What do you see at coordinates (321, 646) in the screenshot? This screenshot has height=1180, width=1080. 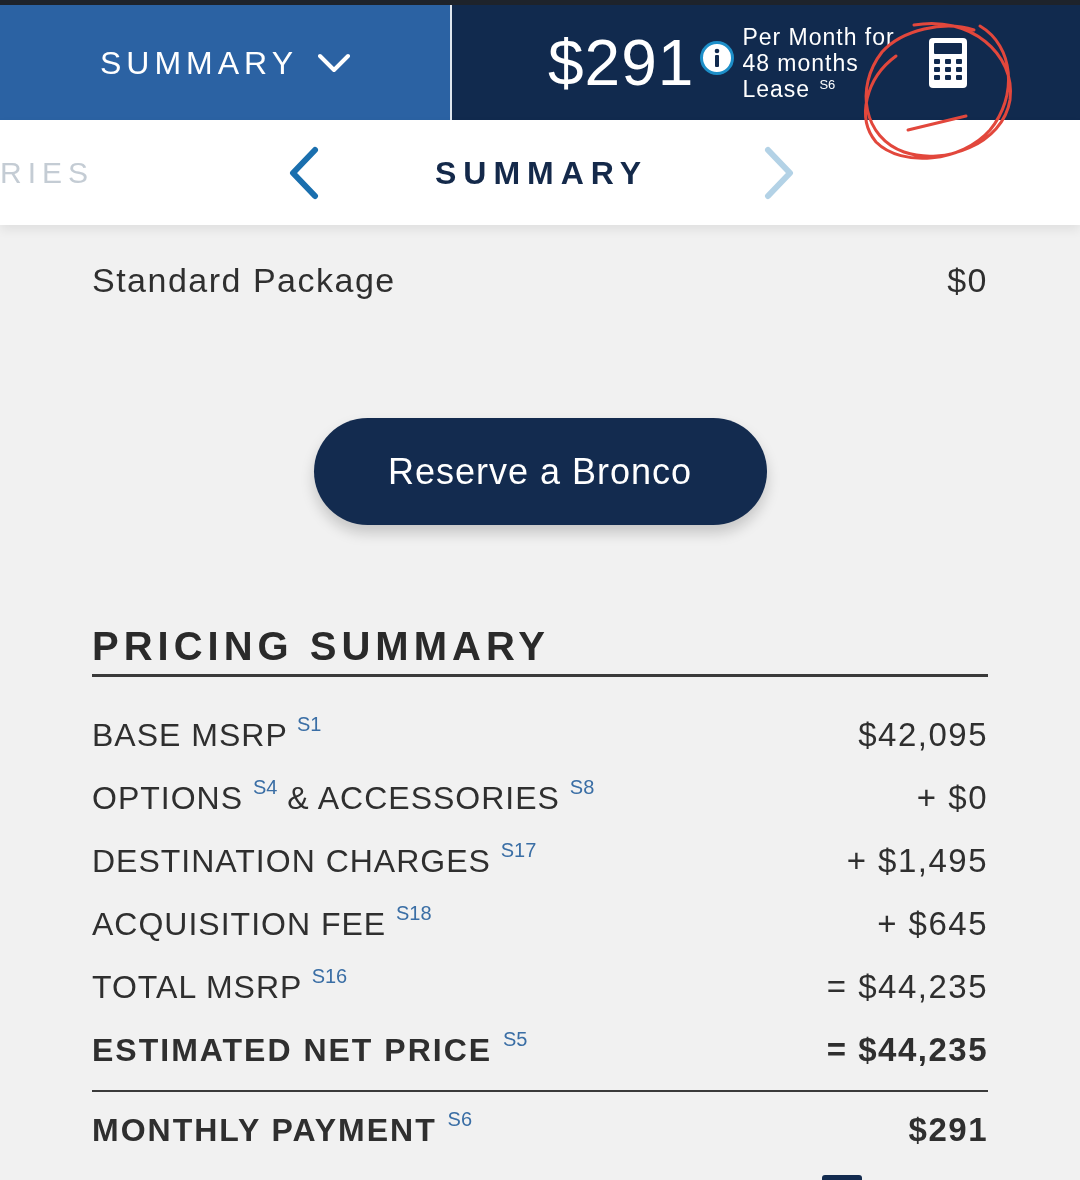 I see `pricing-summary-heading: PRICING SUMMARY` at bounding box center [321, 646].